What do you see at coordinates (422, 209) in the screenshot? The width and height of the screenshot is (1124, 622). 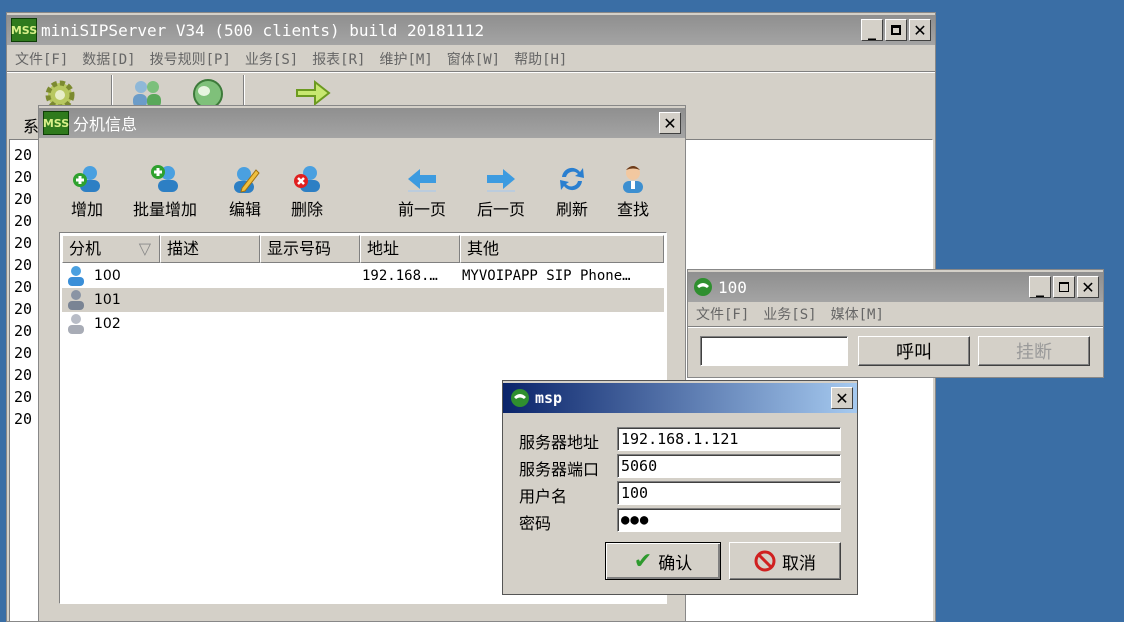 I see `prev-page-button-label: 前一页` at bounding box center [422, 209].